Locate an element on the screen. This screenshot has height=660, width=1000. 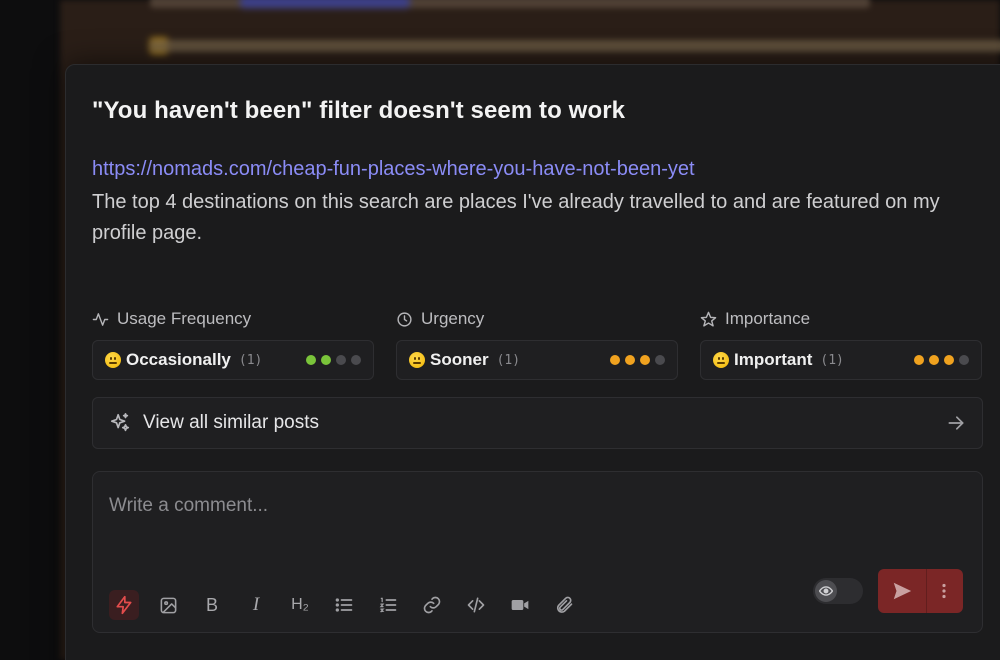
send-button-group is located at coordinates (920, 591).